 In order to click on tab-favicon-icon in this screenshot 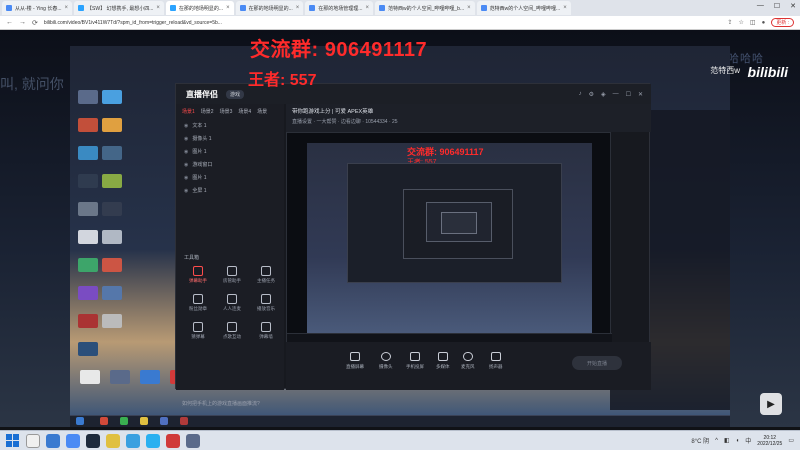, I will do `click(9, 8)`.